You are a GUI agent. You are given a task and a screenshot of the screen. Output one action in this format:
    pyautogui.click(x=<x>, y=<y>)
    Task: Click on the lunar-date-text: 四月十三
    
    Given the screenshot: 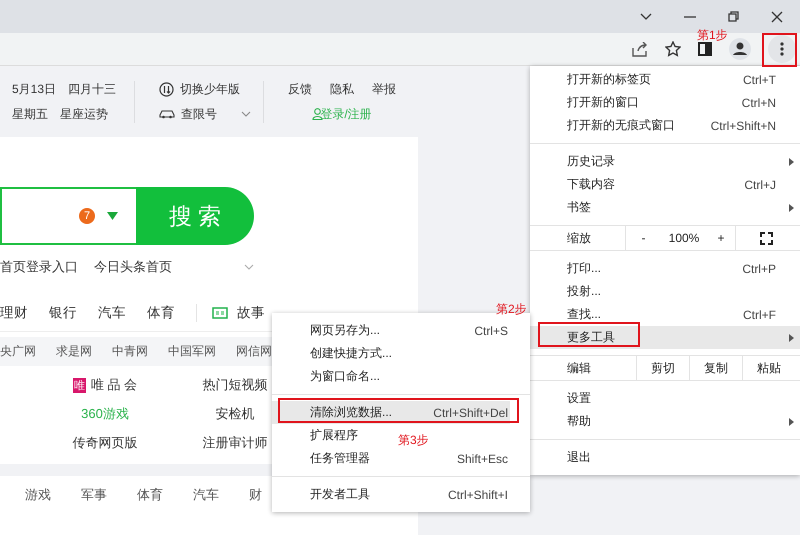 What is the action you would take?
    pyautogui.click(x=92, y=89)
    